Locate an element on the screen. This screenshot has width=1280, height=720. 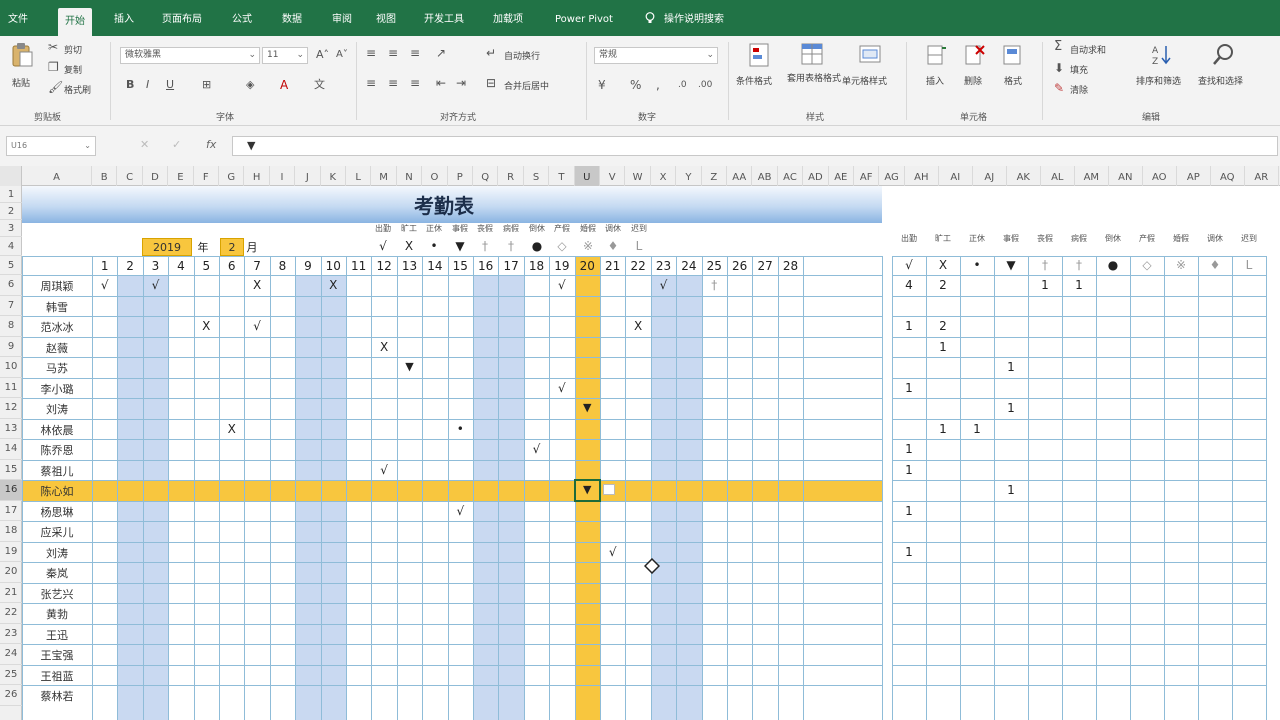
format-painter-button: 格式刷 is located at coordinates (77, 89).